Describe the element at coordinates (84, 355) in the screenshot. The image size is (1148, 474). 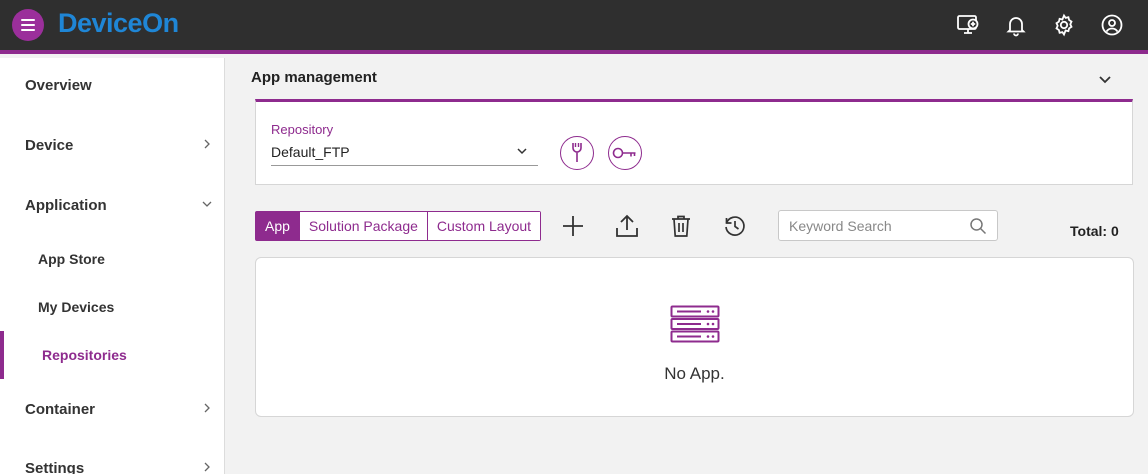
I see `sidebar-item-label: Repositories` at that location.